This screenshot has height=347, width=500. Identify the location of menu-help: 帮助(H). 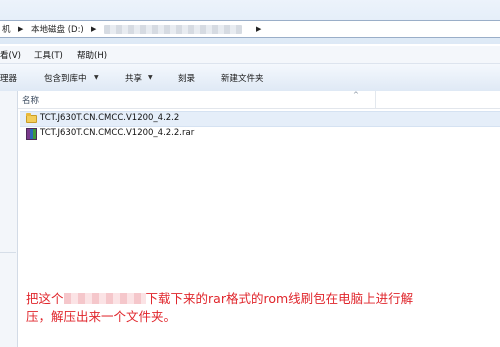
(92, 55).